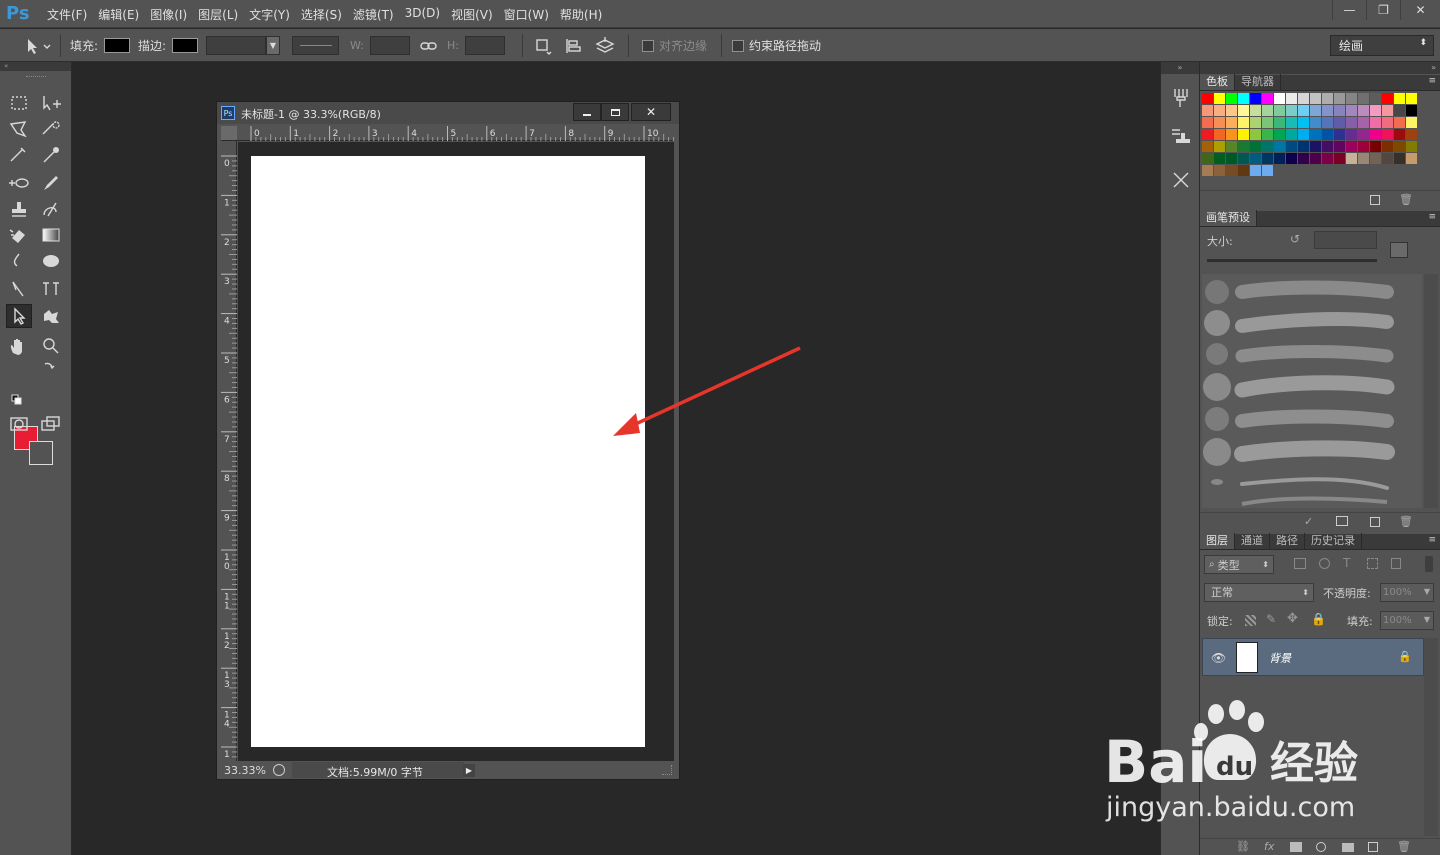  Describe the element at coordinates (1324, 563) in the screenshot. I see `filter-adjust-icon` at that location.